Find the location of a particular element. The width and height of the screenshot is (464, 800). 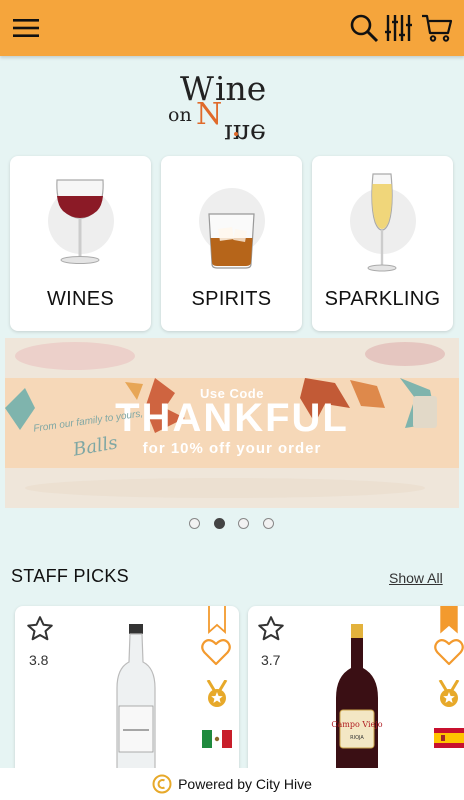

svg-text: Campo Viejo is located at coordinates (356, 724).